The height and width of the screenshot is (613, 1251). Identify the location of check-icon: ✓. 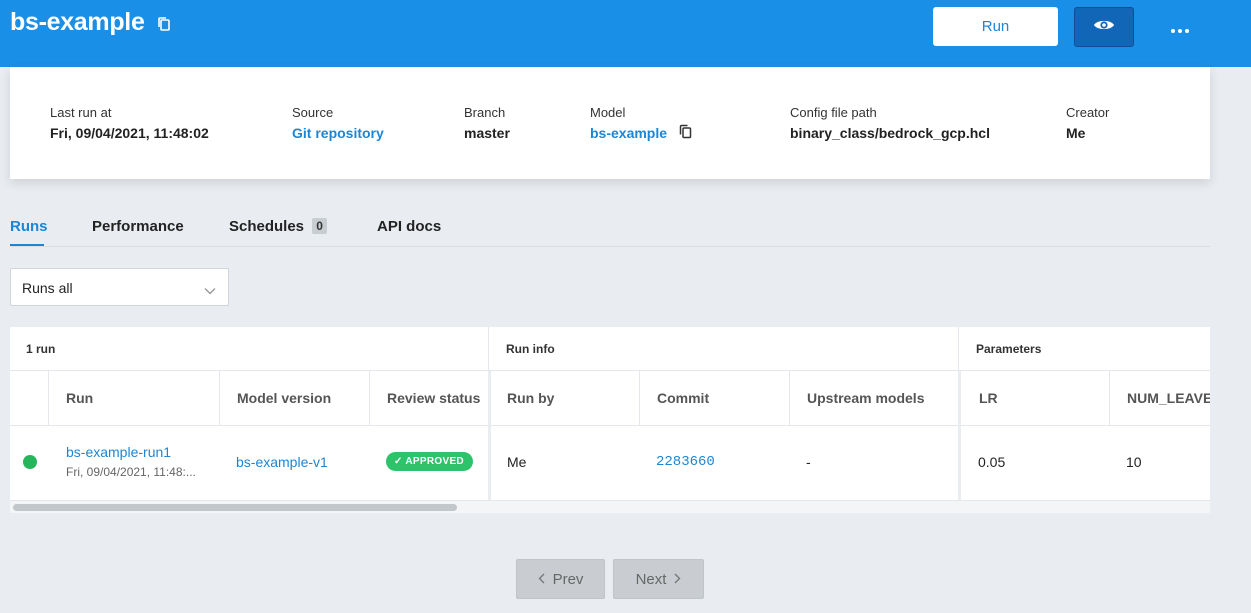
(398, 461).